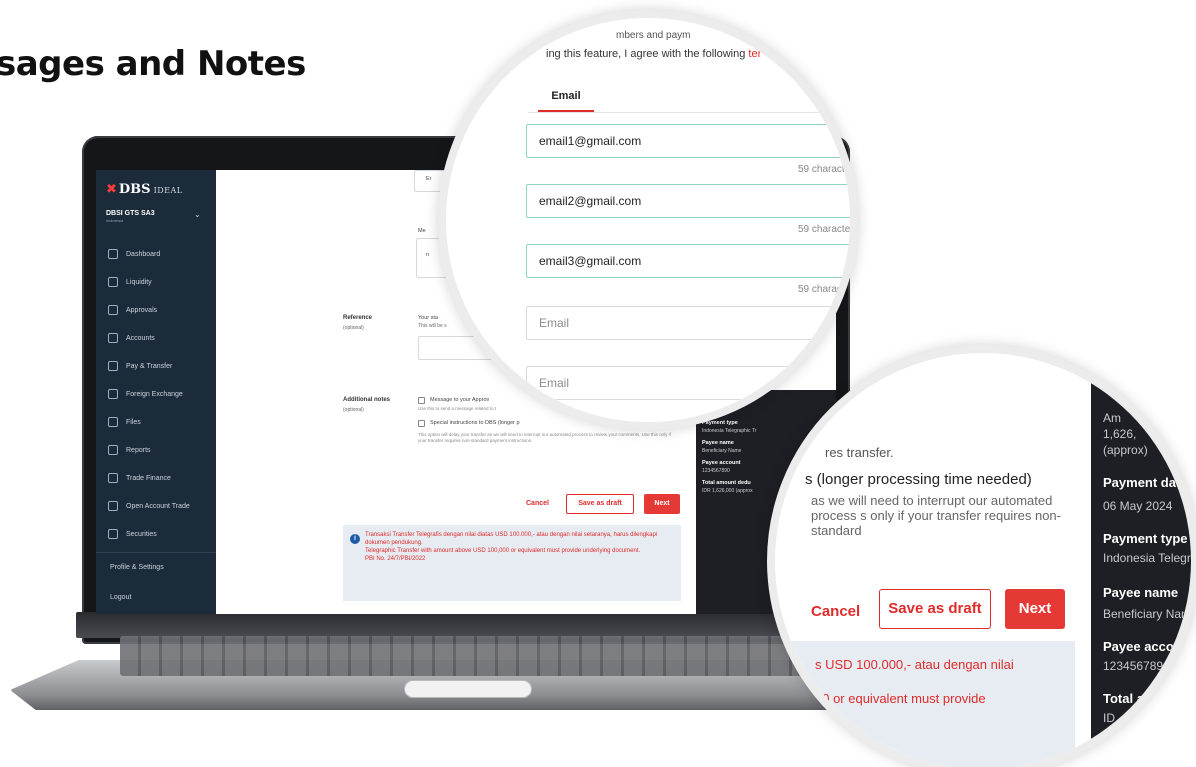 The width and height of the screenshot is (1196, 767). Describe the element at coordinates (113, 534) in the screenshot. I see `securities-icon` at that location.